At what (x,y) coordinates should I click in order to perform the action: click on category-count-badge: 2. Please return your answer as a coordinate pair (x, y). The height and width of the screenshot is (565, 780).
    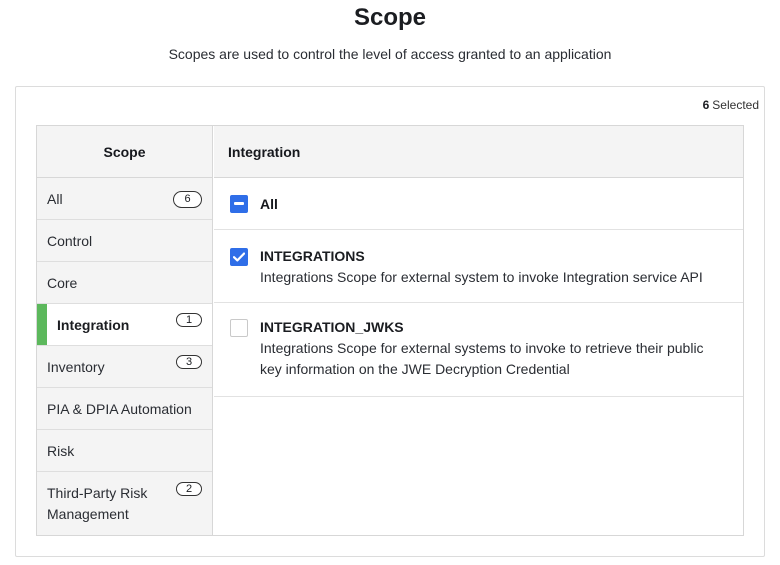
    Looking at the image, I should click on (189, 489).